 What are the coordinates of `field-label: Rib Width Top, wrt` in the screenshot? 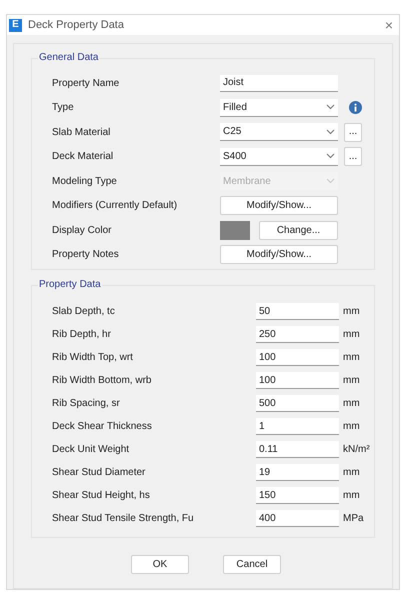 It's located at (93, 358).